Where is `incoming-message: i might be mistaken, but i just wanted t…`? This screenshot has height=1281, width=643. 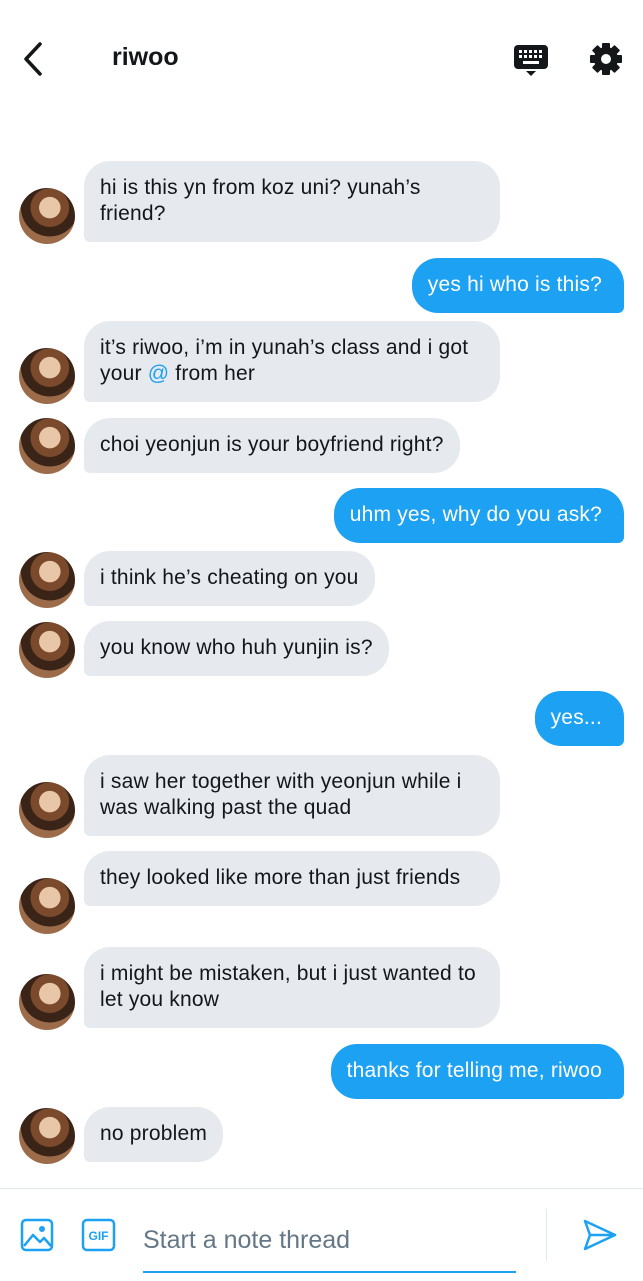 incoming-message: i might be mistaken, but i just wanted t… is located at coordinates (292, 987).